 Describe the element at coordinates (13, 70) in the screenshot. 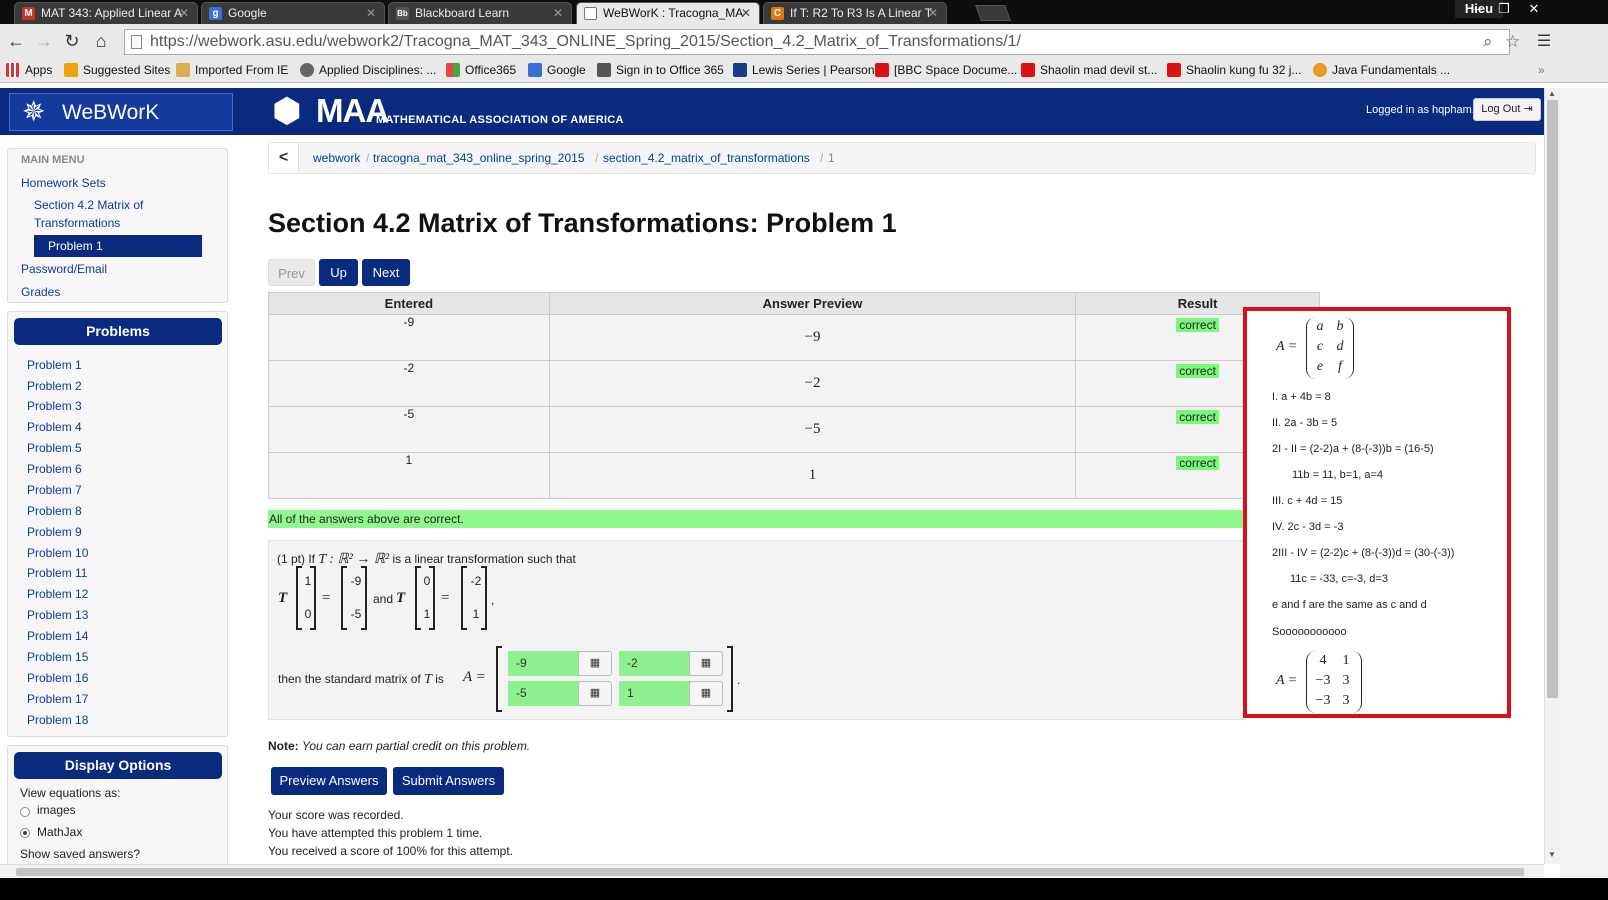

I see `apps-icon` at that location.